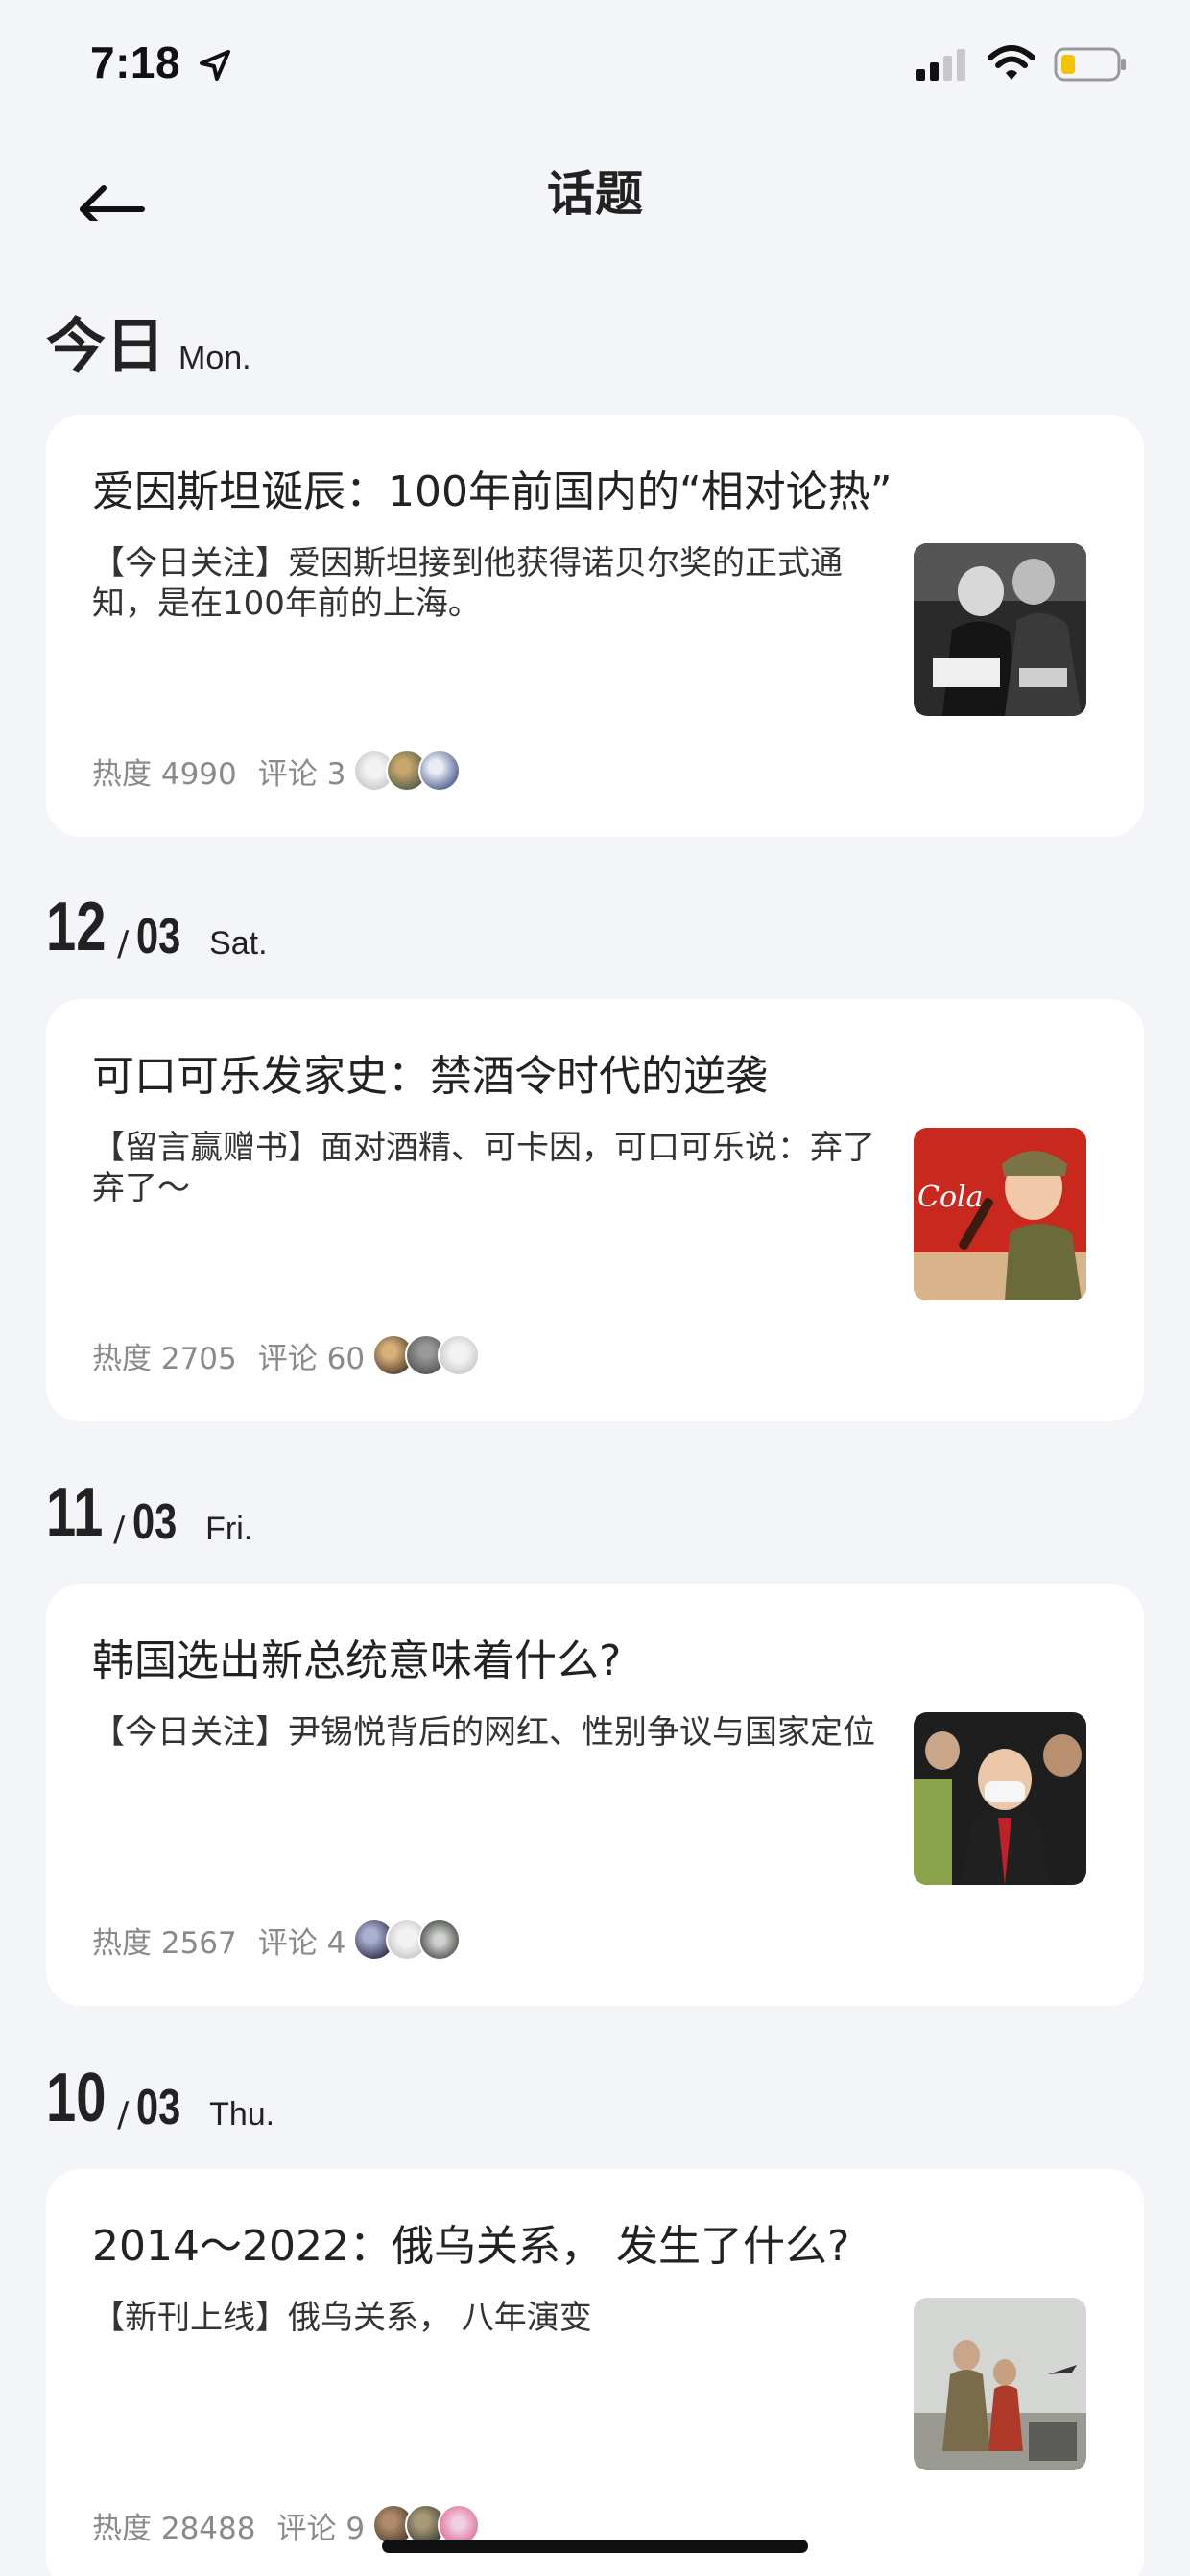 This screenshot has width=1190, height=2576. What do you see at coordinates (77, 2098) in the screenshot?
I see `date-day: 10` at bounding box center [77, 2098].